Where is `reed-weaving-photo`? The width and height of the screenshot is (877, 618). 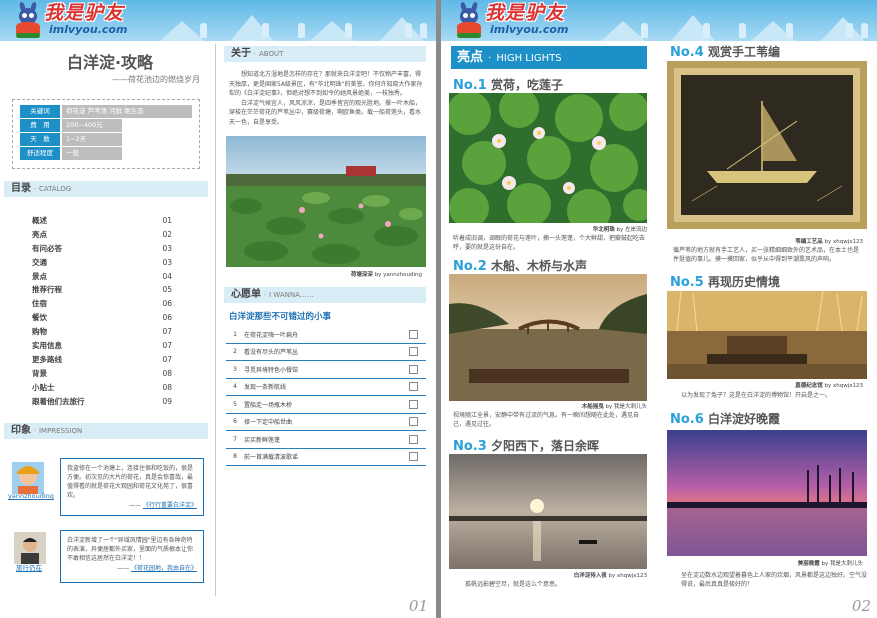
reed-weaving-photo is located at coordinates (767, 145).